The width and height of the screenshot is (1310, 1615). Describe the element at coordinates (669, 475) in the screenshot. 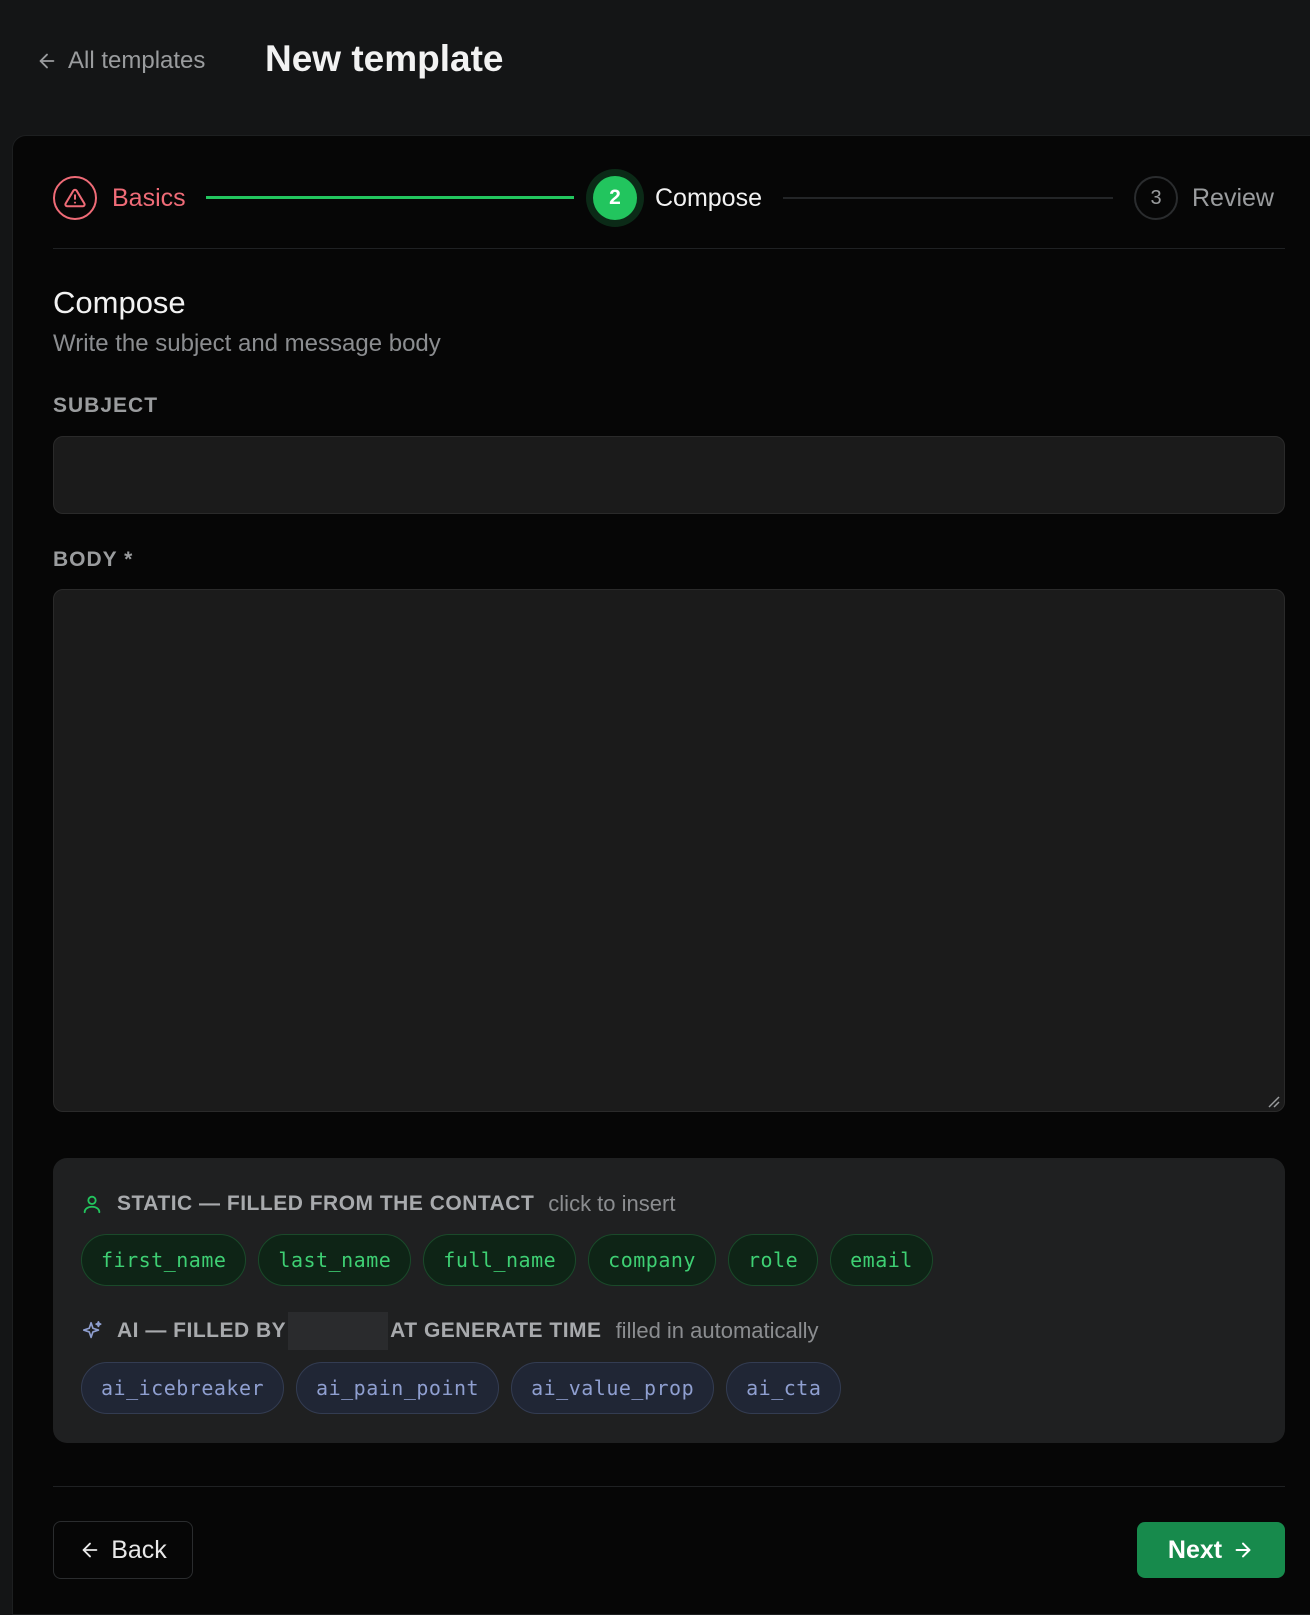

I see `subject-input` at that location.